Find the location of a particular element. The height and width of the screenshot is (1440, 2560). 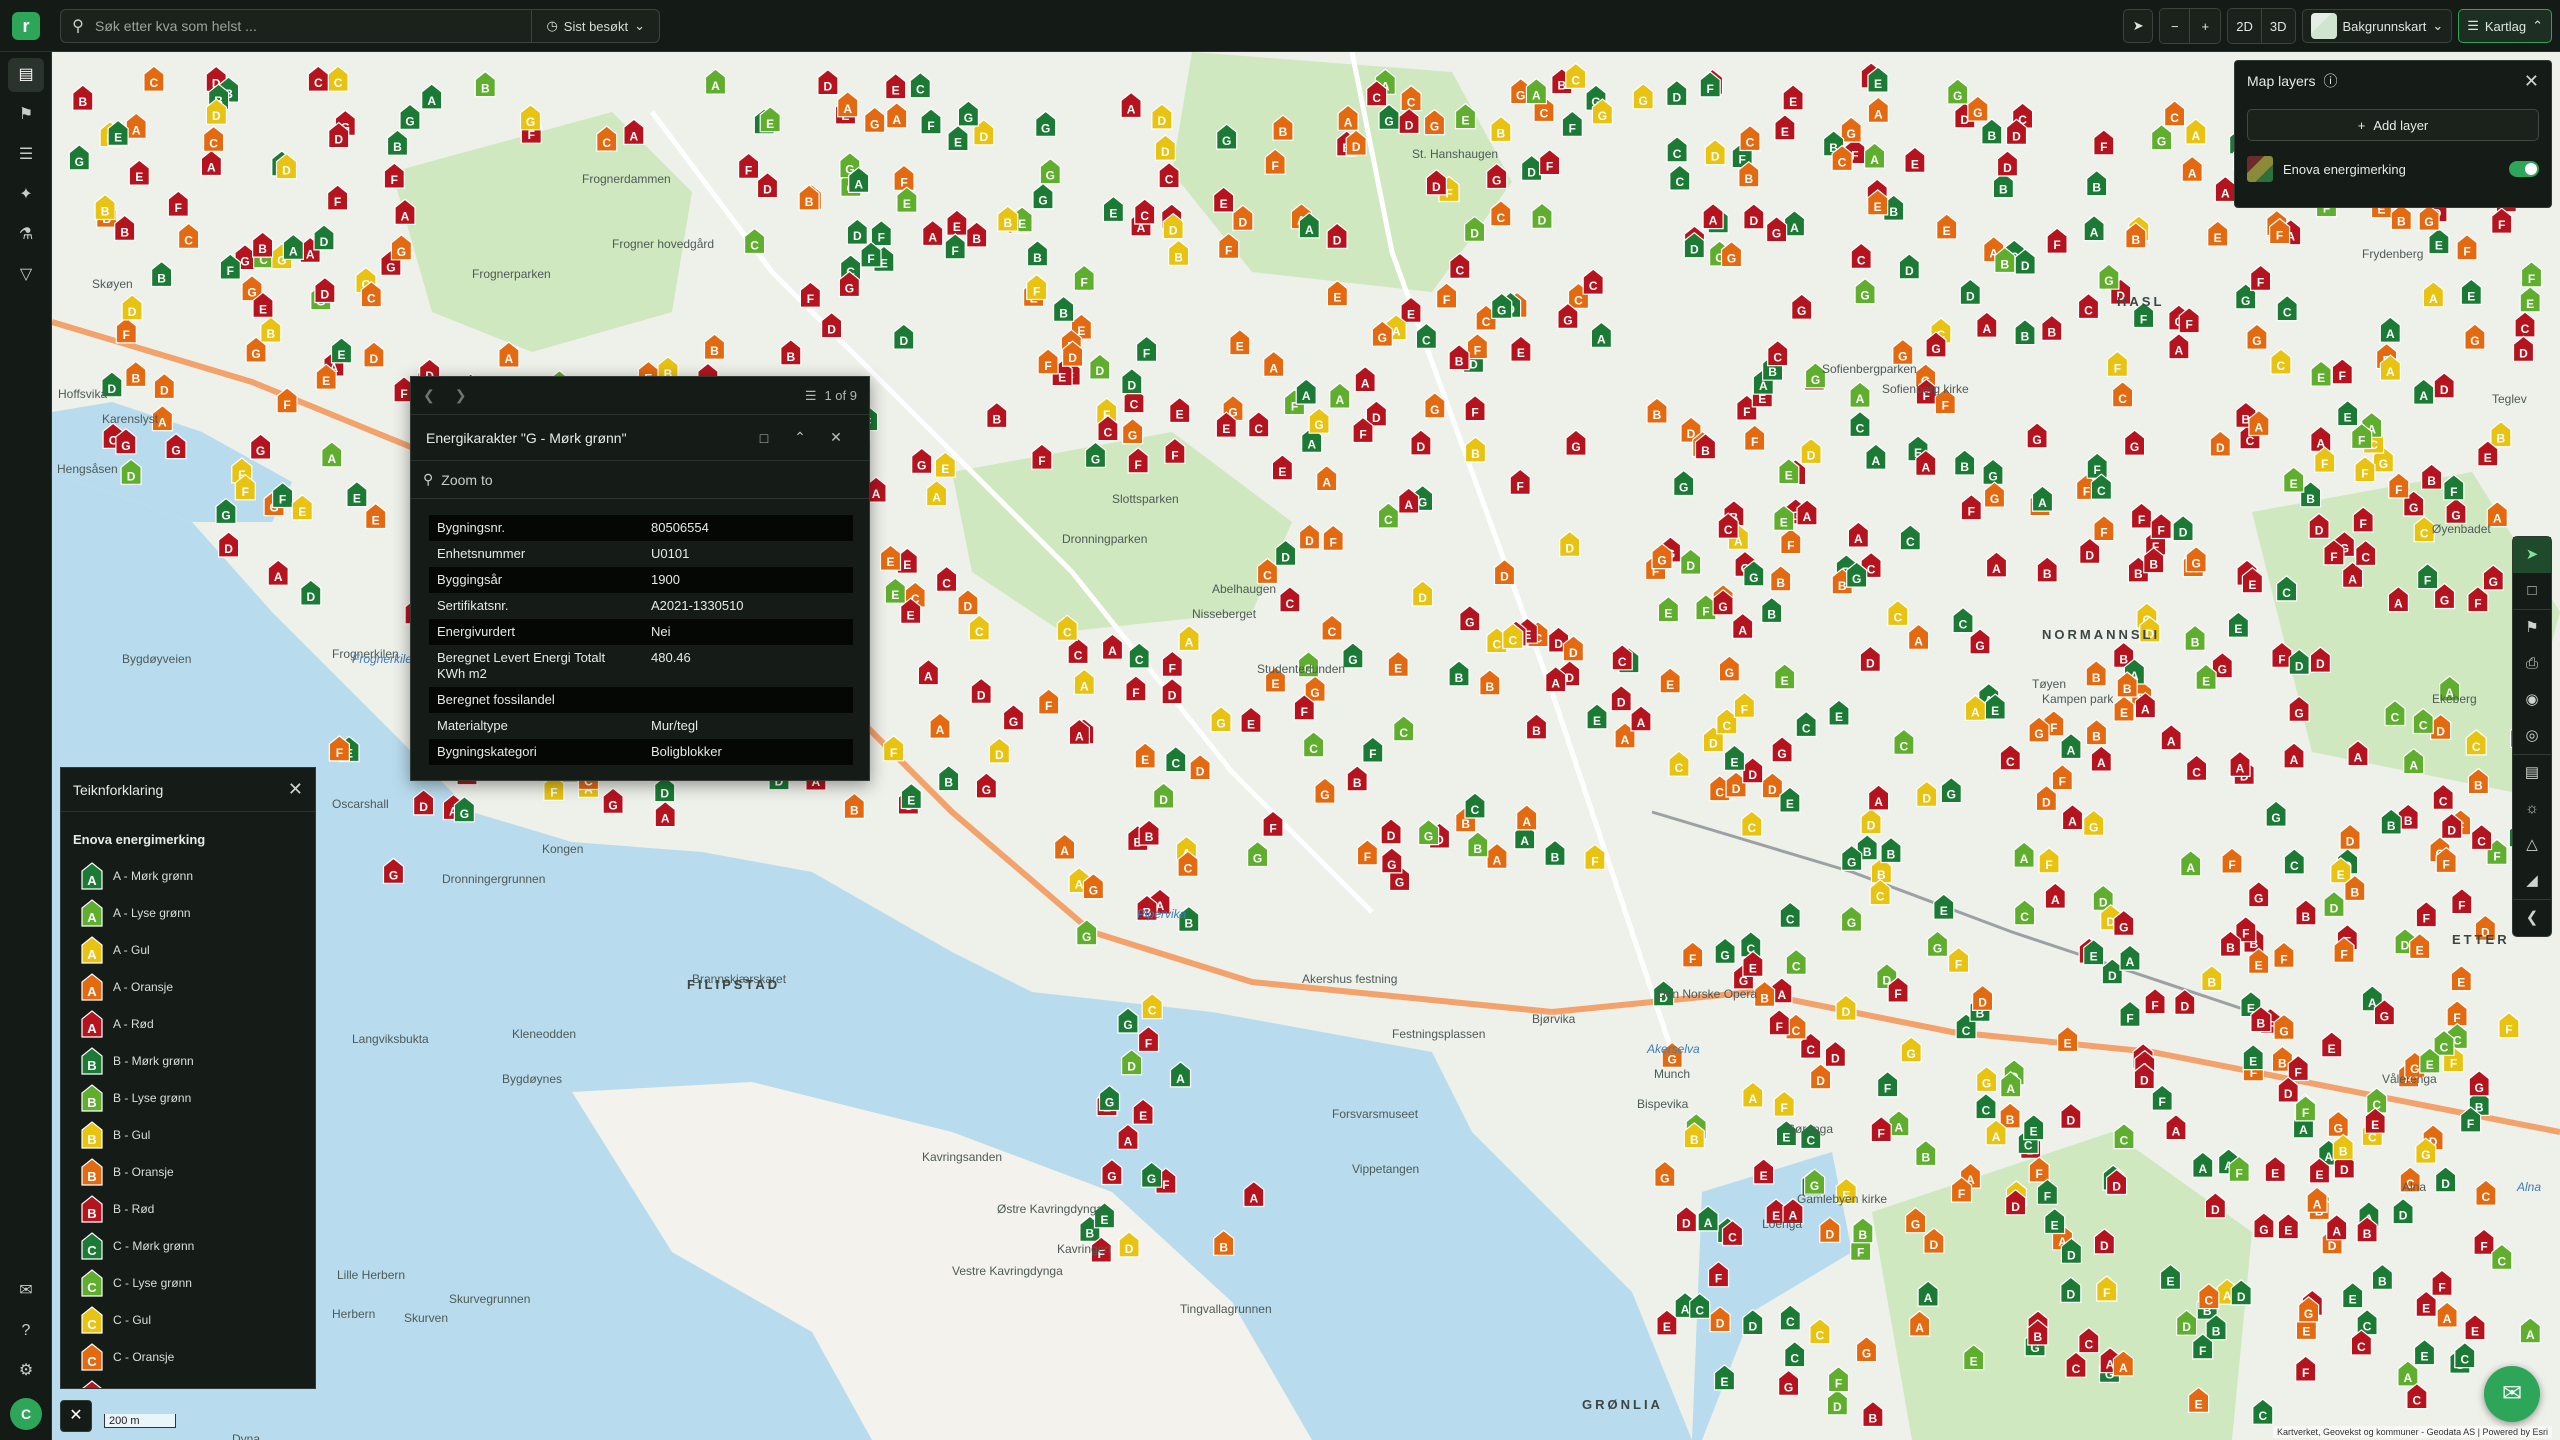

tag-icon: ⚑ is located at coordinates (26, 115).